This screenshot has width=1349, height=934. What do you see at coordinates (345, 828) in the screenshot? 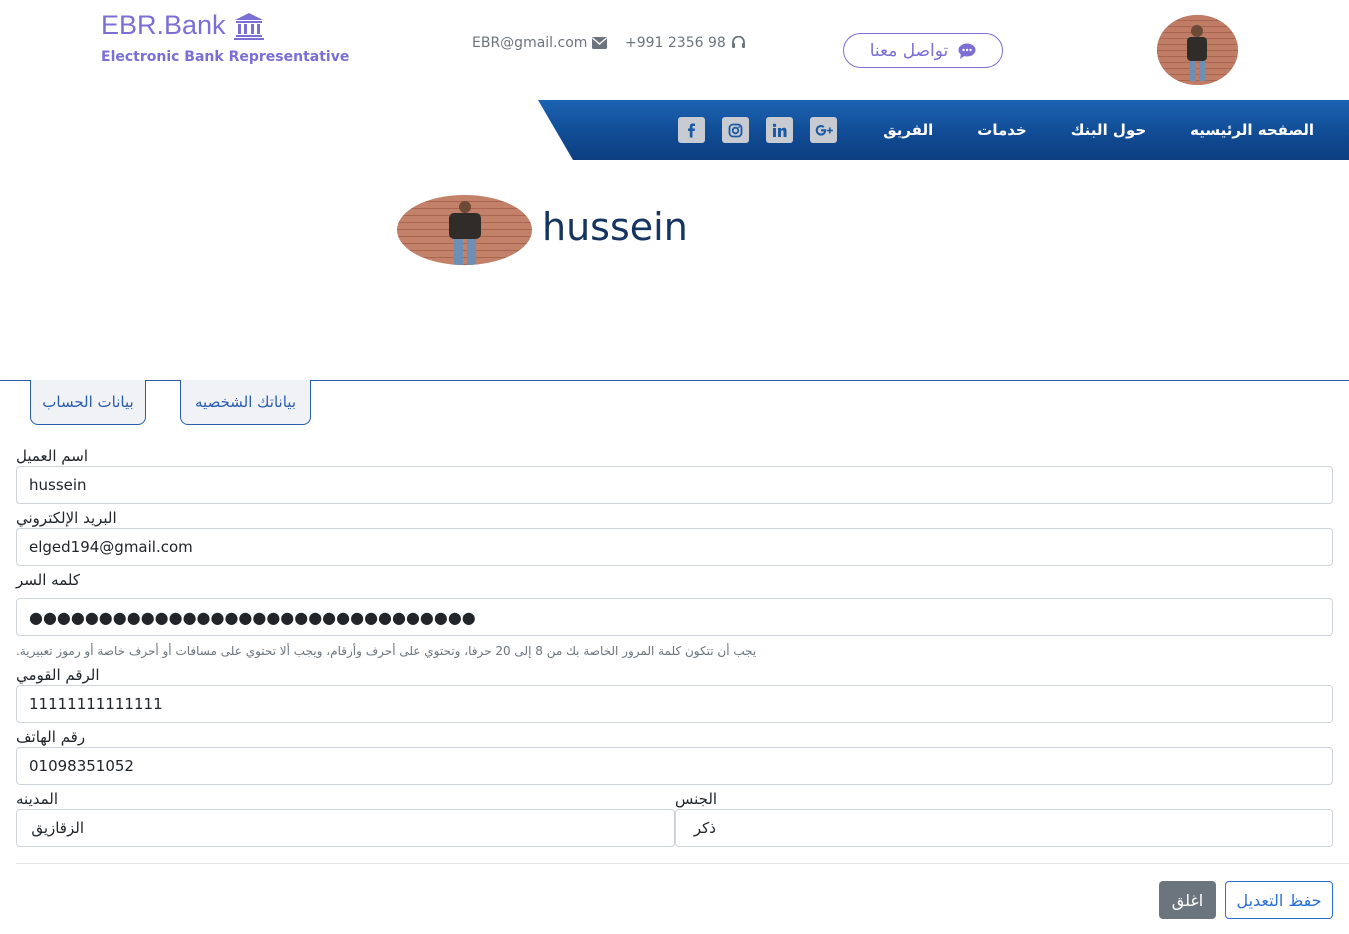
I see `city-select: الزقازيق` at bounding box center [345, 828].